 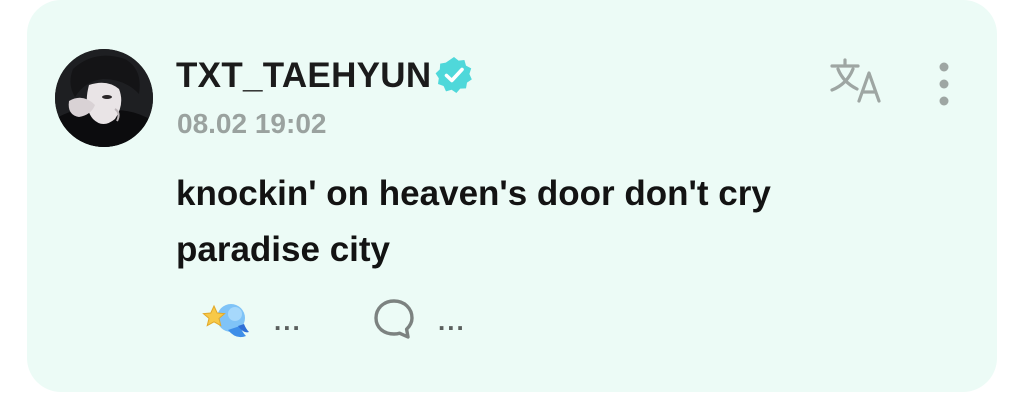 What do you see at coordinates (104, 98) in the screenshot?
I see `avatar` at bounding box center [104, 98].